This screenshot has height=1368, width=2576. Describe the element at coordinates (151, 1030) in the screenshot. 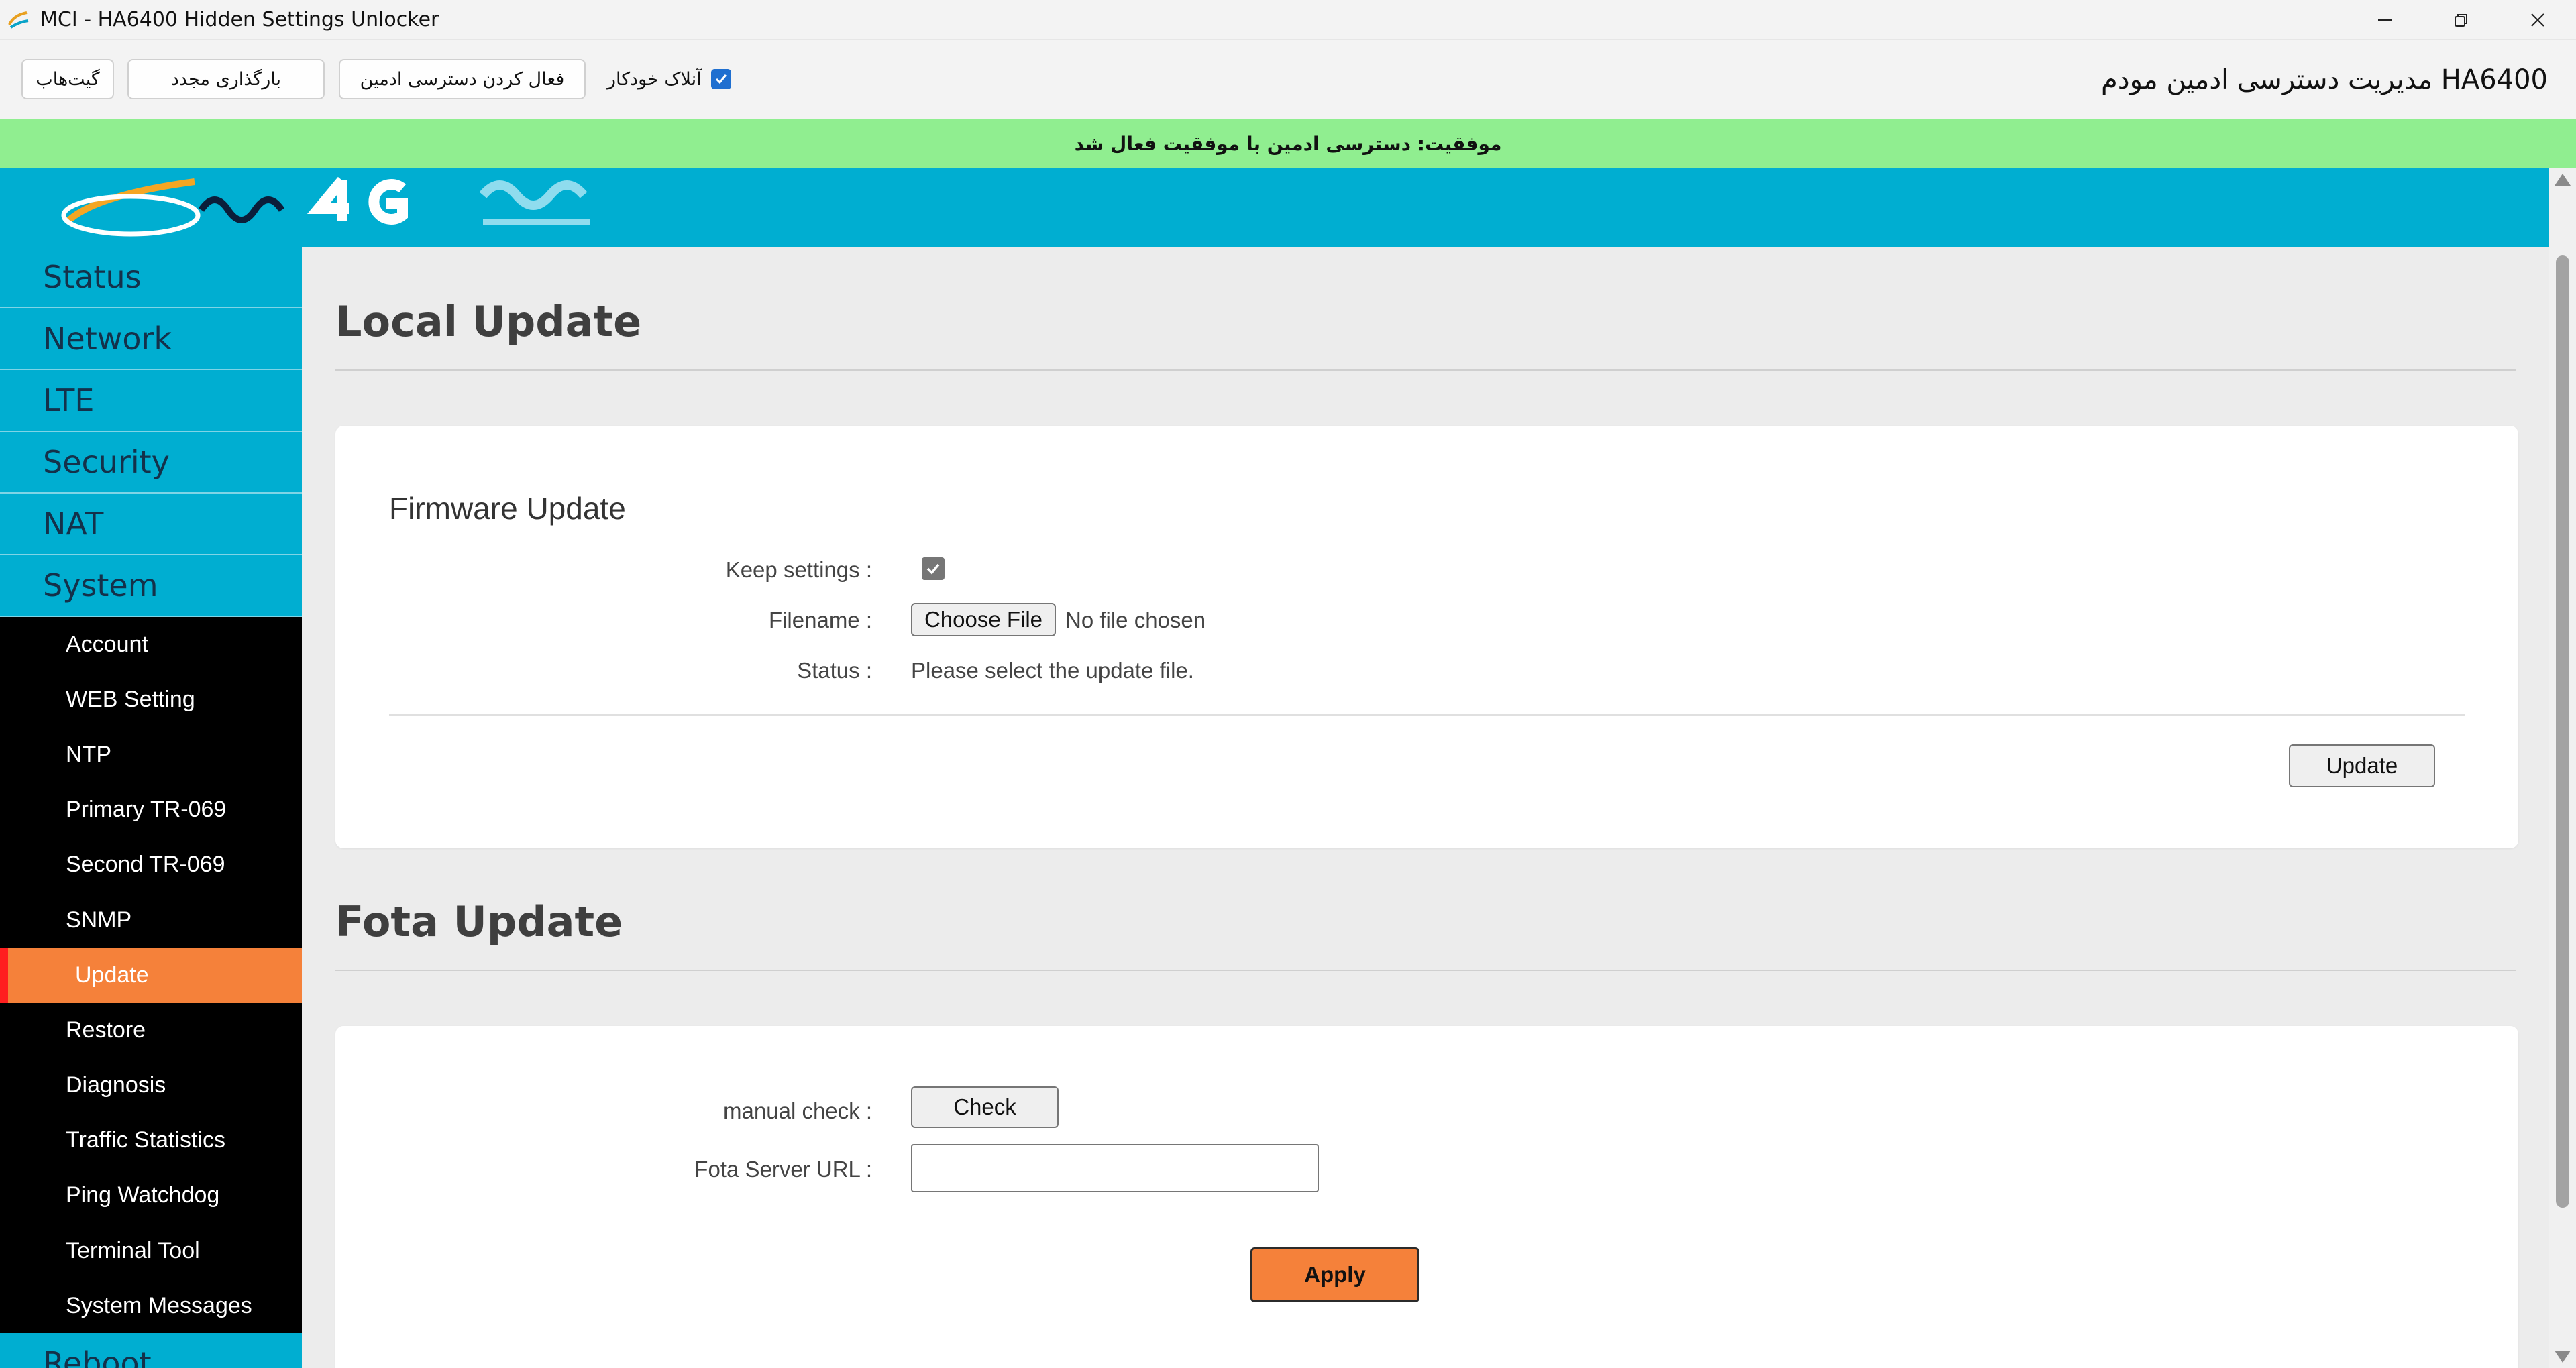

I see `nav-restore: Restore` at that location.